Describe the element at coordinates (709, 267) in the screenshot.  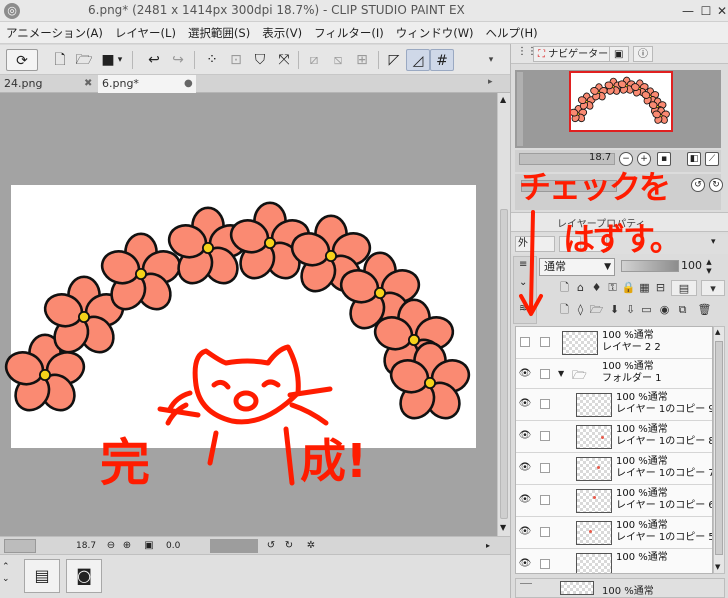
I see `opacity-stepper-icon: ▲ ▼` at that location.